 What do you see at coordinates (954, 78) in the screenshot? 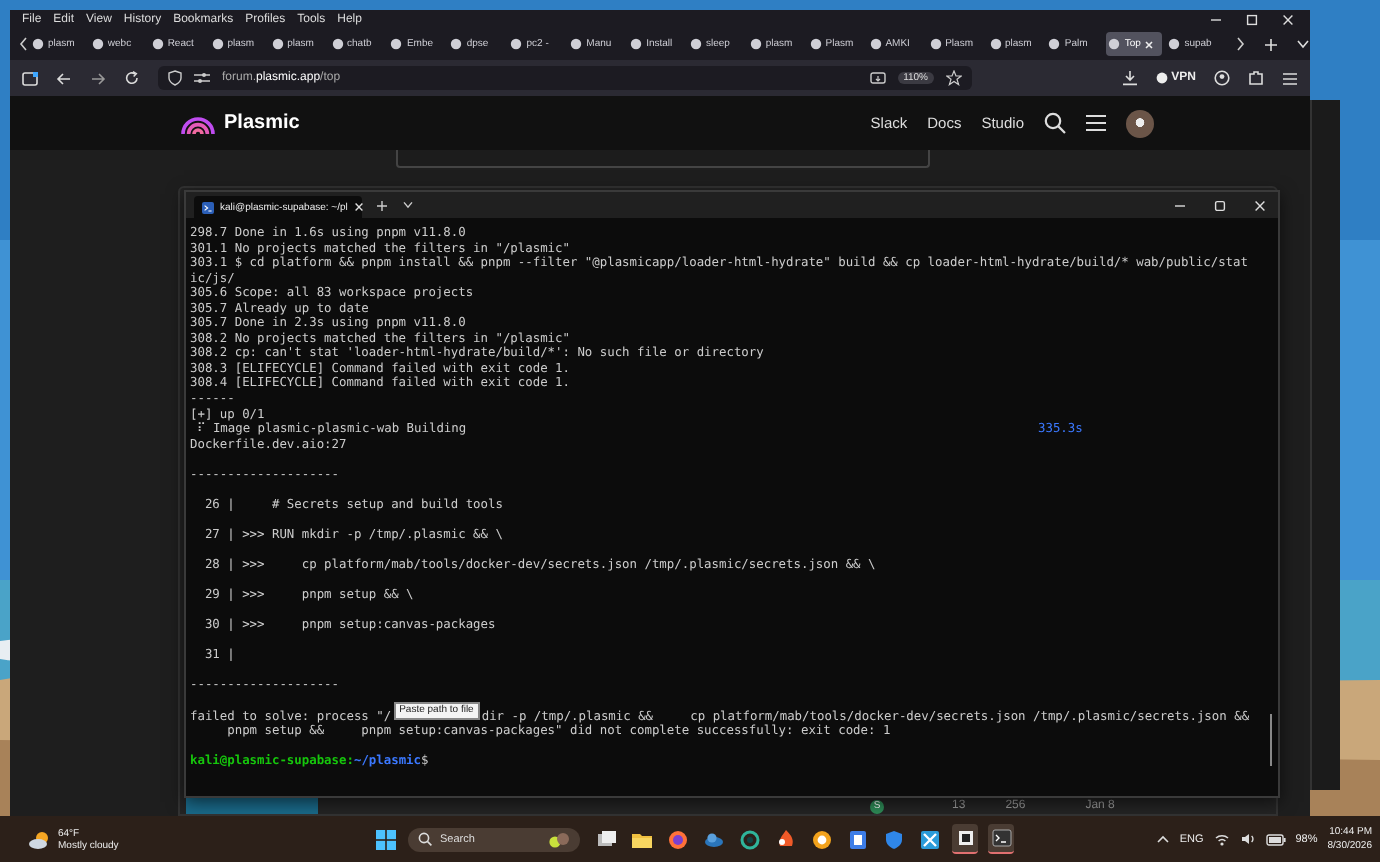
I see `star-icon` at bounding box center [954, 78].